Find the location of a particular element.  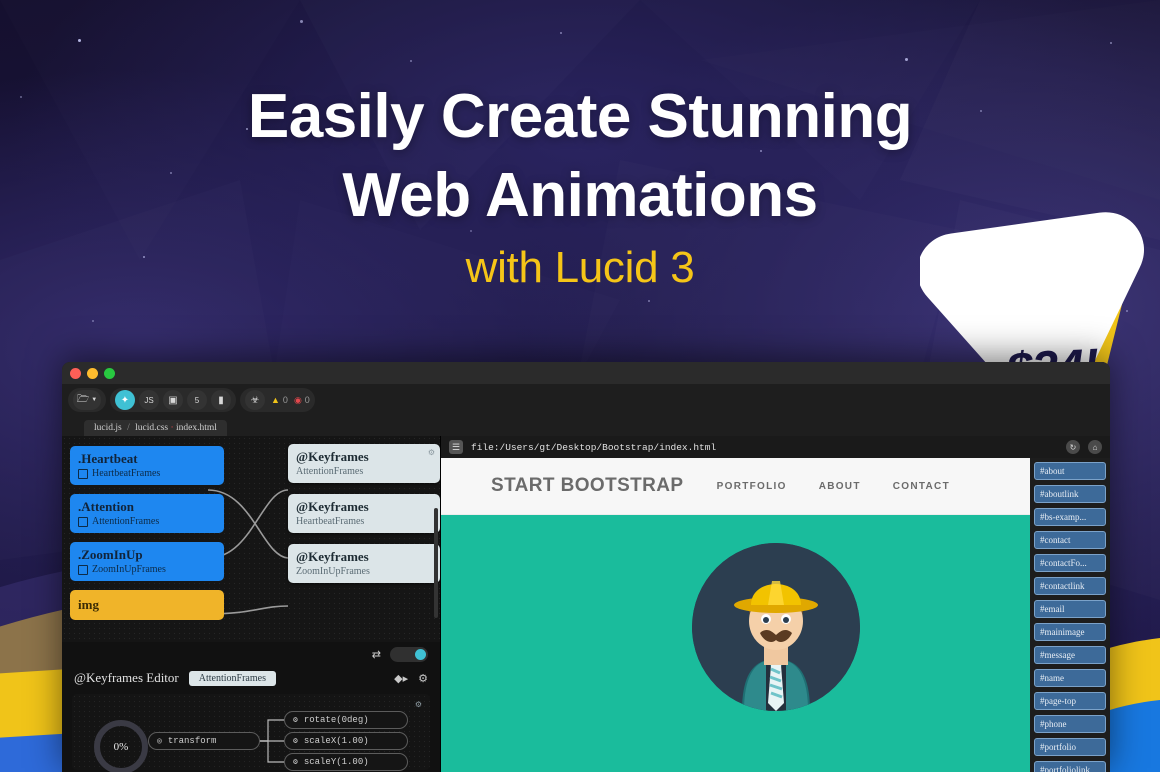

selector-item: #contactlink is located at coordinates (1070, 586).